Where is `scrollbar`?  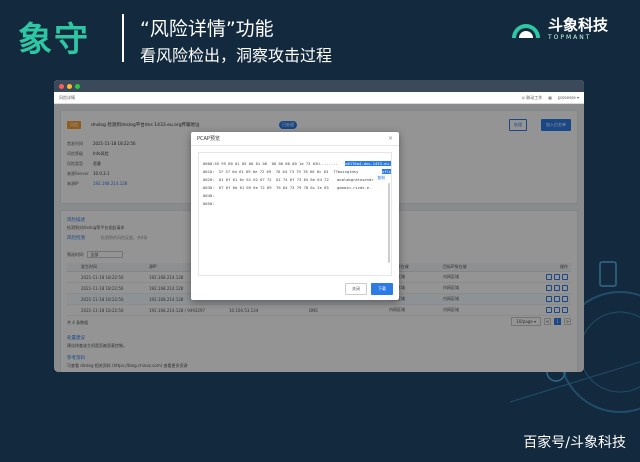
scrollbar is located at coordinates (389, 223).